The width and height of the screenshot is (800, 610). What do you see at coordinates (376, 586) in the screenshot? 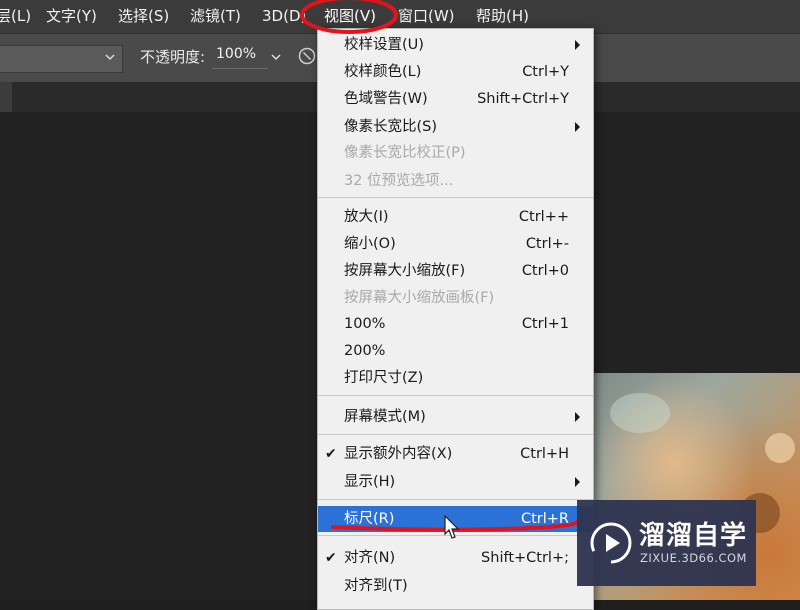
I see `menu-item-label: 对齐到(T)` at bounding box center [376, 586].